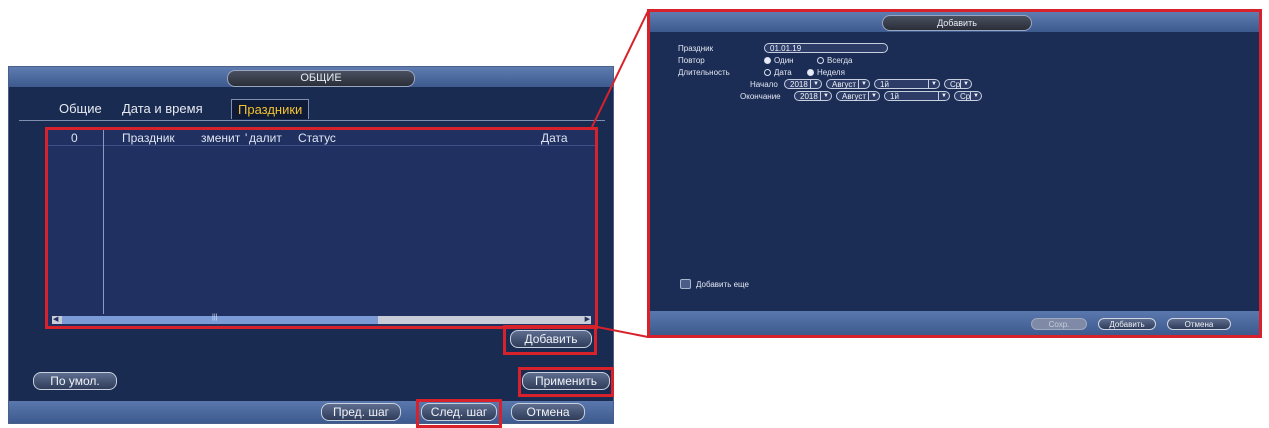 The width and height of the screenshot is (1269, 428). What do you see at coordinates (907, 84) in the screenshot?
I see `start-week-select: 1й ▼` at bounding box center [907, 84].